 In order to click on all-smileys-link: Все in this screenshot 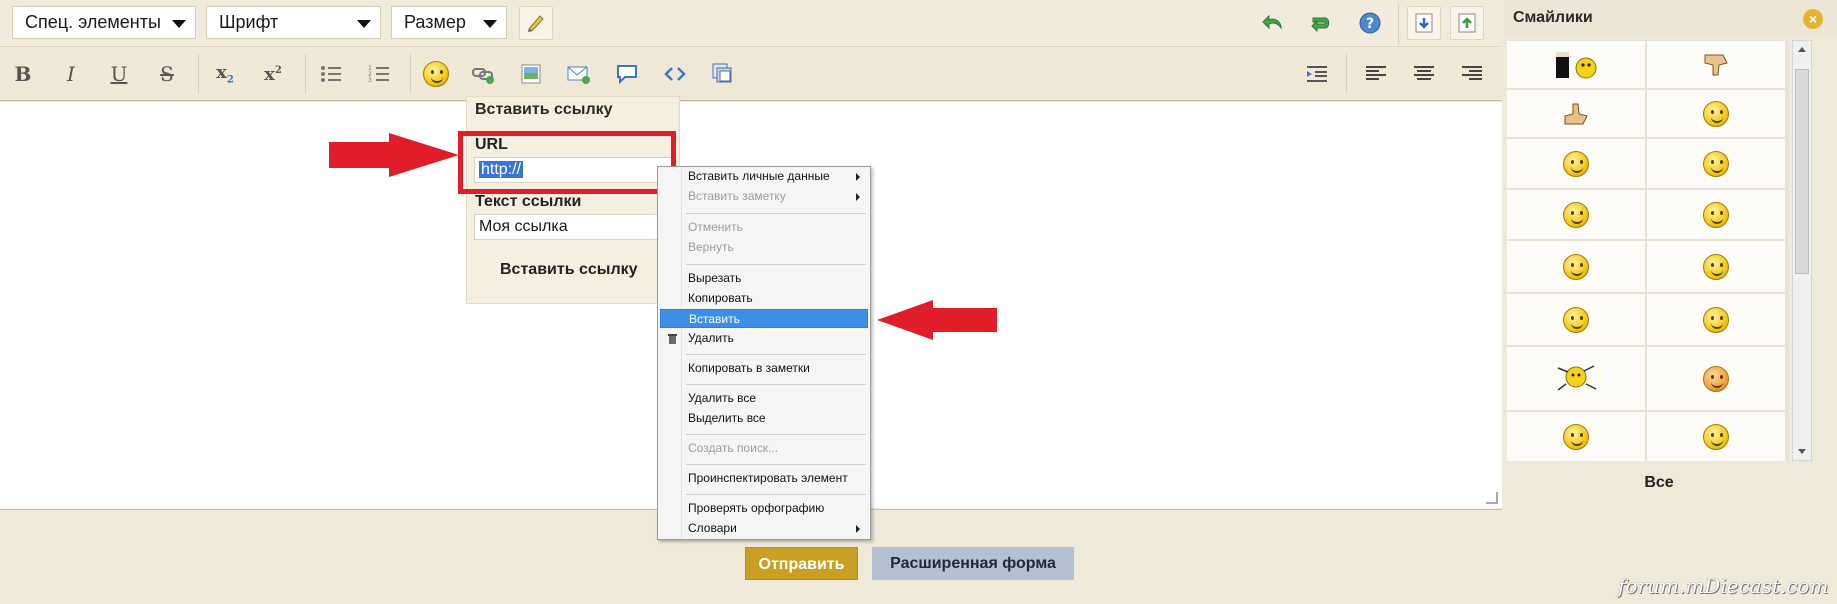, I will do `click(1659, 483)`.